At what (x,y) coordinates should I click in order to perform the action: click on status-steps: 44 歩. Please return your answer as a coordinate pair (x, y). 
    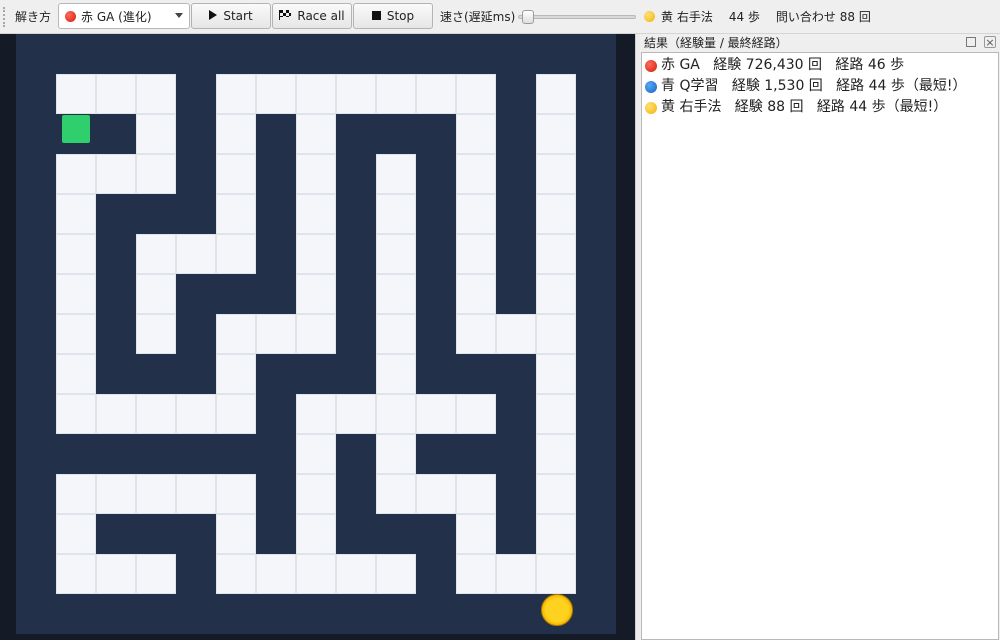
    Looking at the image, I should click on (744, 16).